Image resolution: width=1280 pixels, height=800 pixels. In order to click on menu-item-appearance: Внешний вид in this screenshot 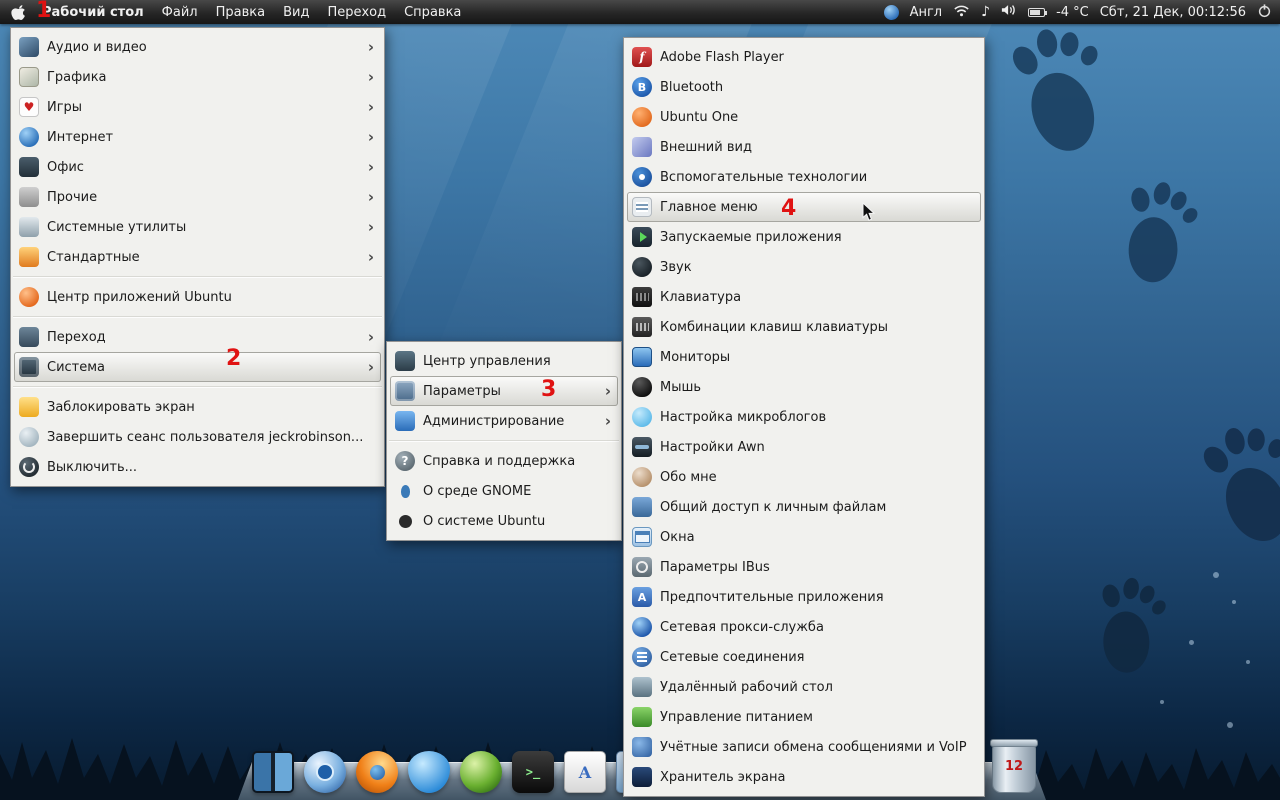, I will do `click(804, 147)`.